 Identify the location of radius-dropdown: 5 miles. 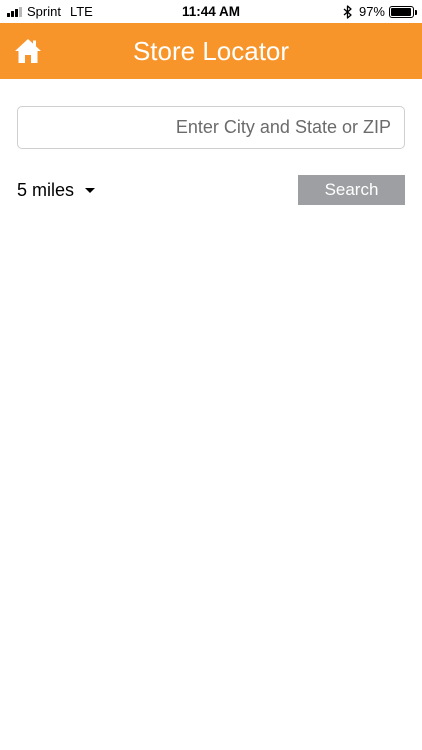
(56, 190).